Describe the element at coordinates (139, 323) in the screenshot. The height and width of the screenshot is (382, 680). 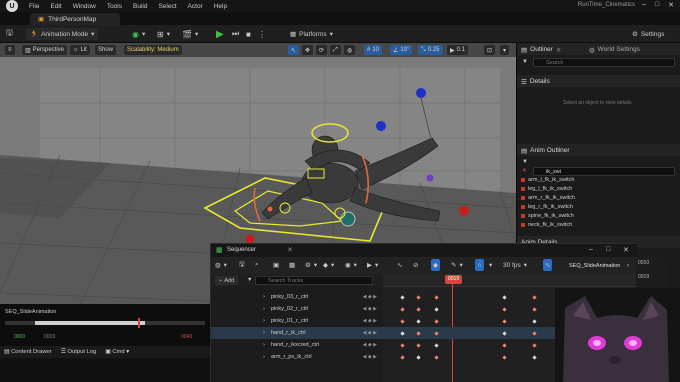
I see `animation-strip-playhead` at that location.